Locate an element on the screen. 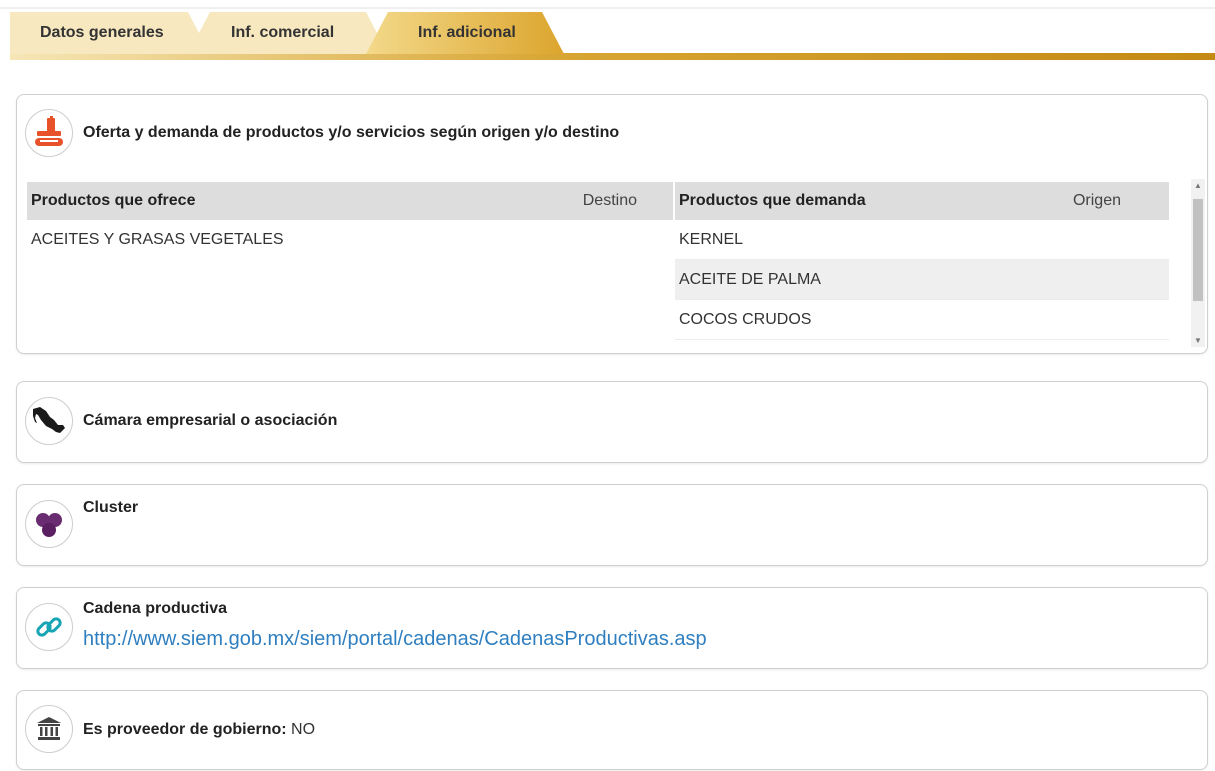  tab-underline is located at coordinates (612, 56).